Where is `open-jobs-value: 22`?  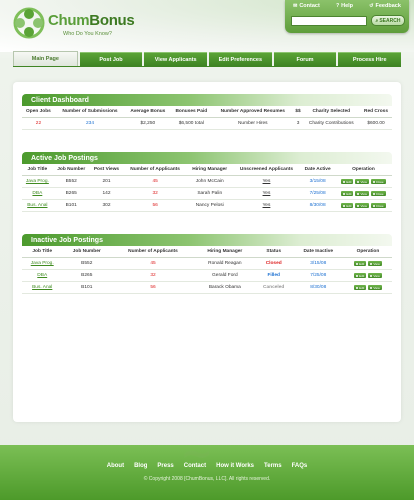 open-jobs-value: 22 is located at coordinates (38, 123).